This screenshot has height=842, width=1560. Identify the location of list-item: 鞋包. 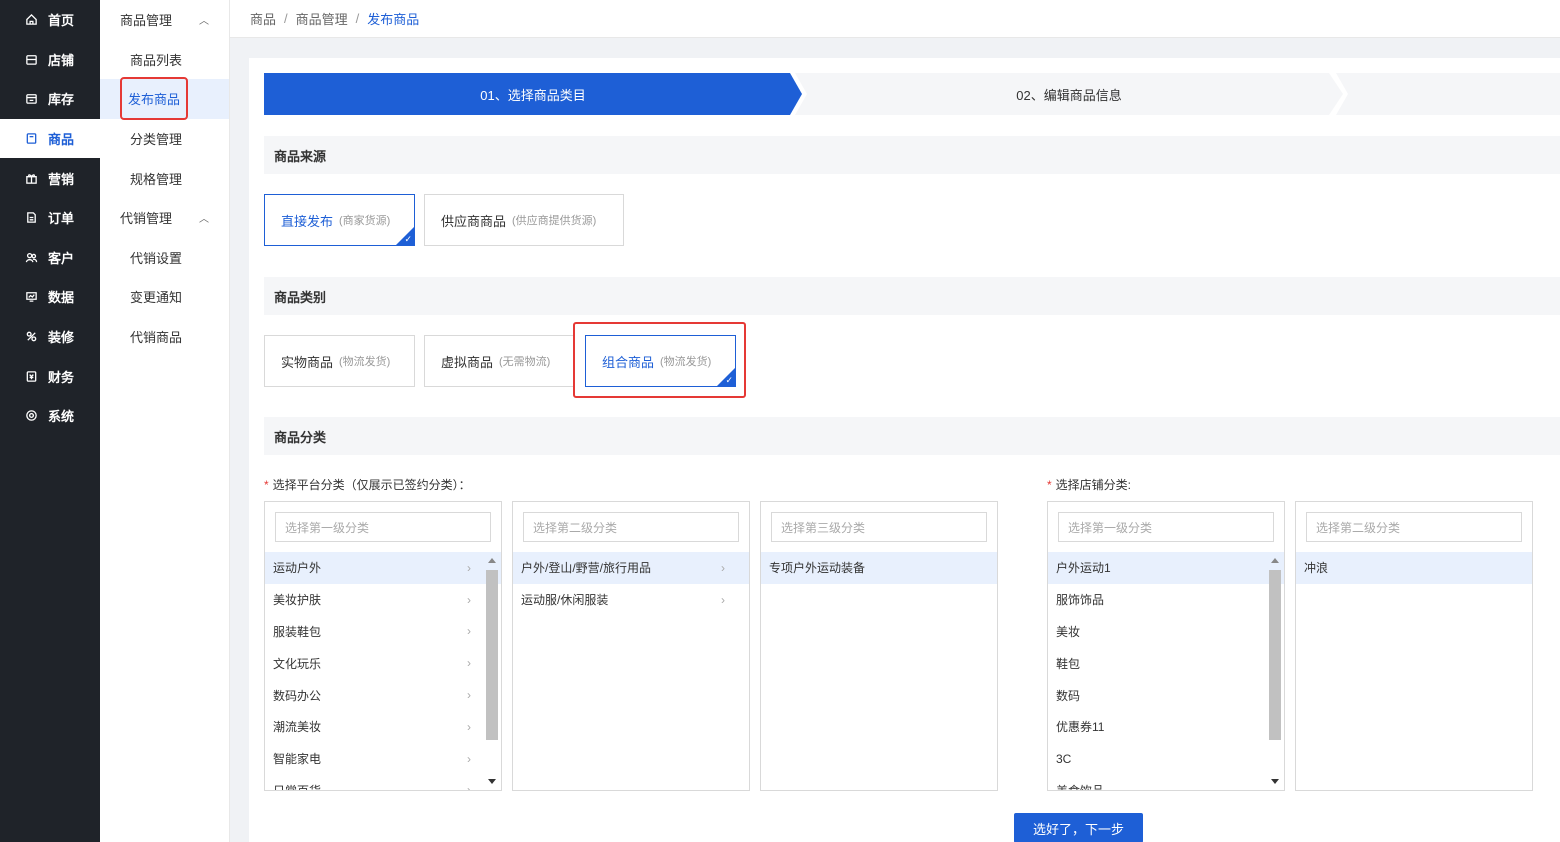
(1166, 663).